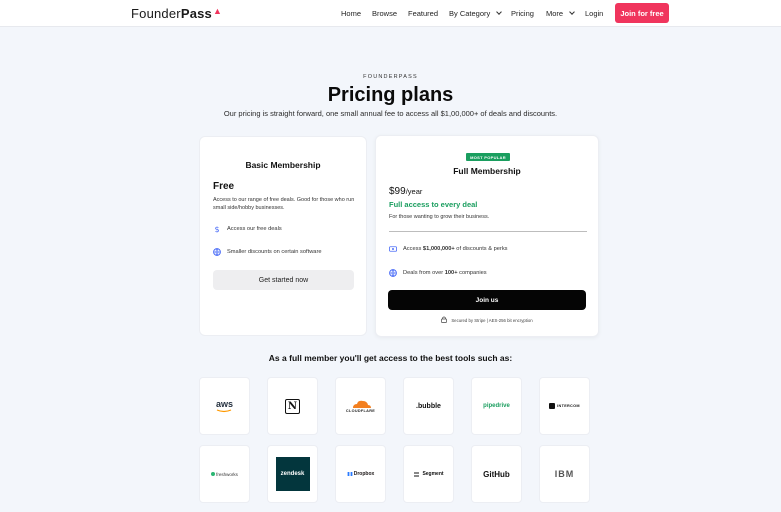 The width and height of the screenshot is (781, 512). What do you see at coordinates (283, 165) in the screenshot?
I see `basic-title: Basic Membership` at bounding box center [283, 165].